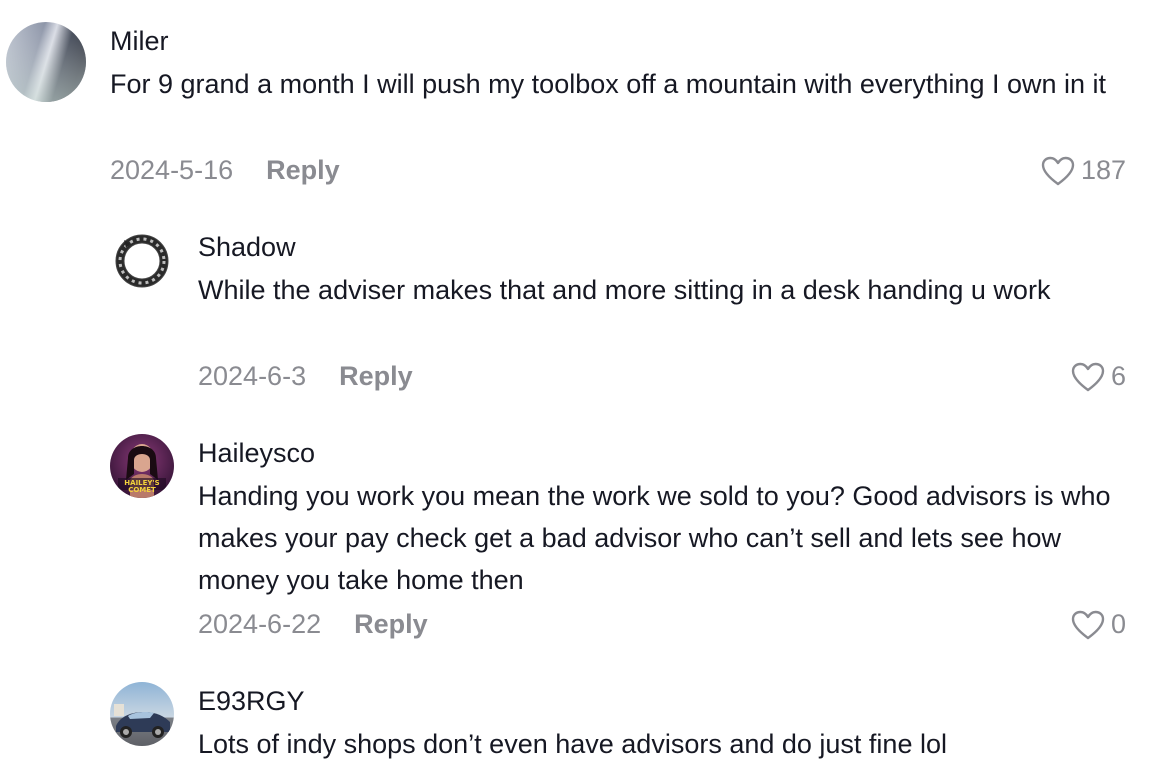 The image size is (1154, 772). I want to click on svg-text: COMET, so click(142, 490).